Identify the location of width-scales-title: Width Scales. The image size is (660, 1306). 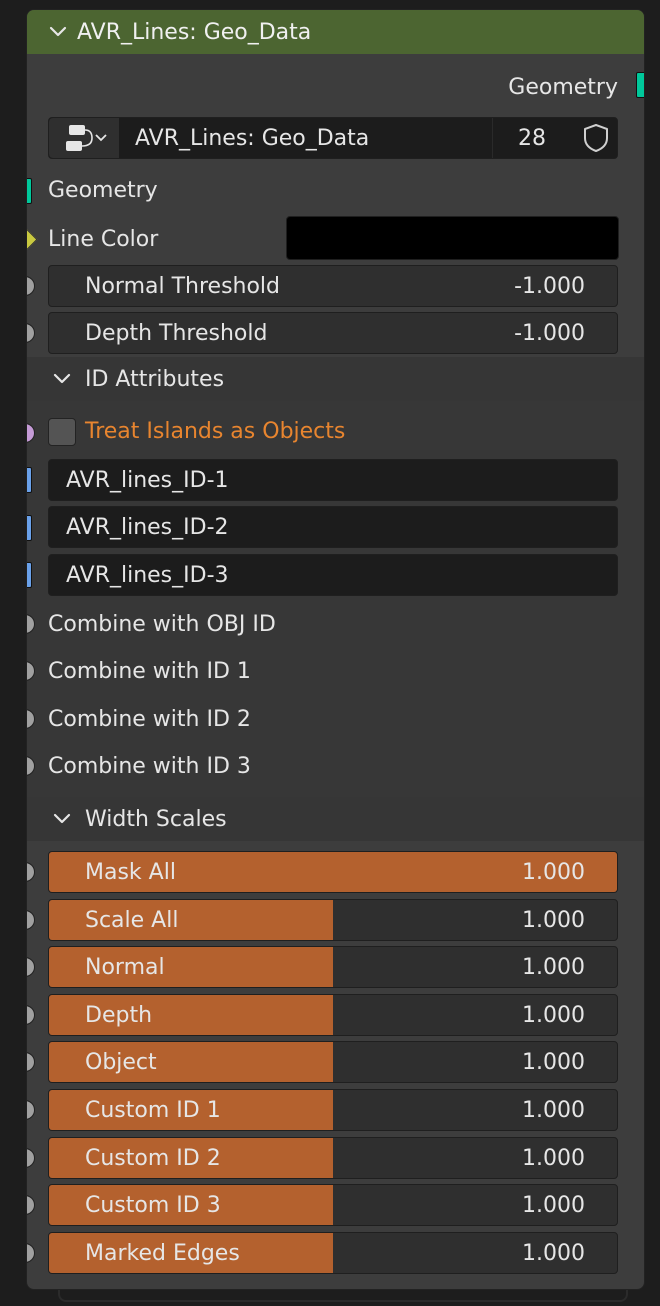
(156, 819).